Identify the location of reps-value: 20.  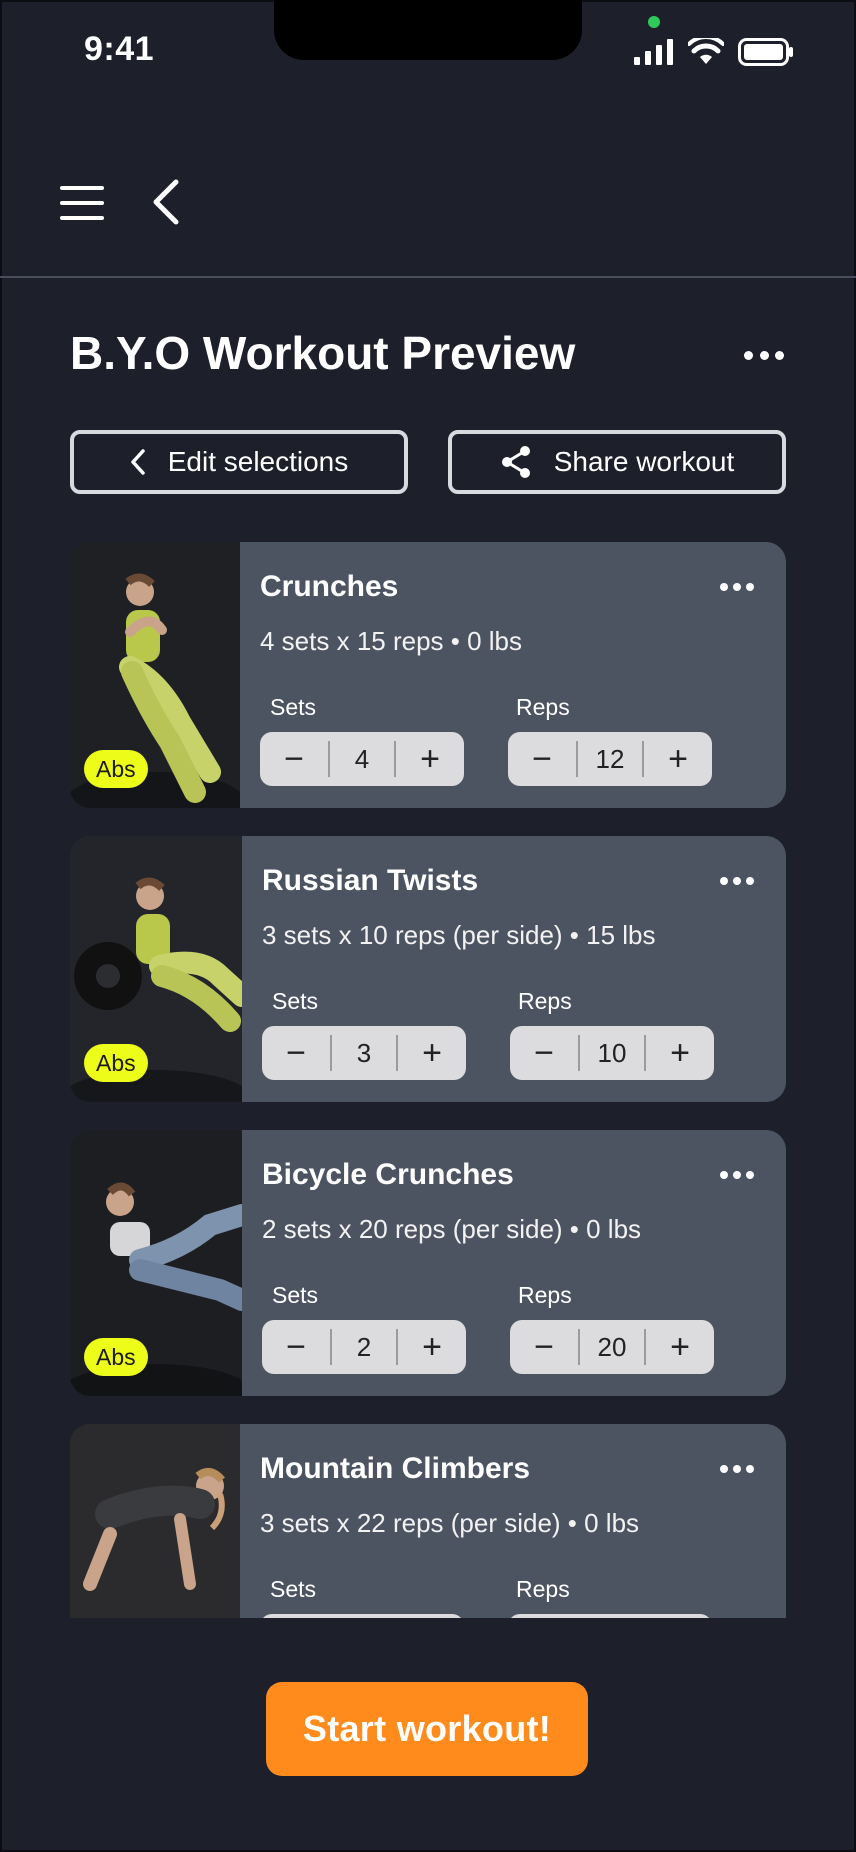
(612, 1347).